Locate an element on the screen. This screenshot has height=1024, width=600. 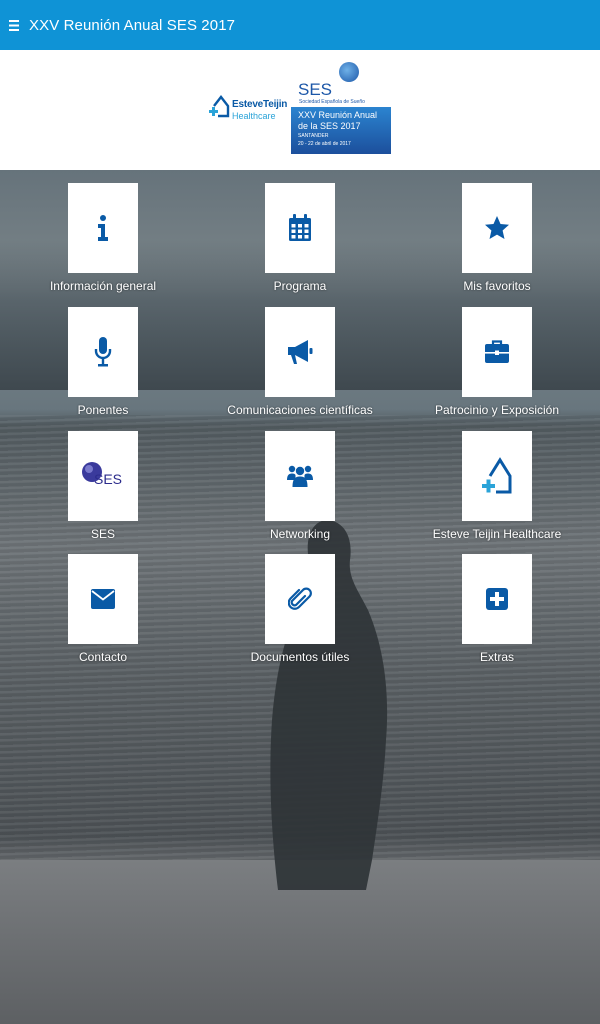
users-icon is located at coordinates (300, 476).